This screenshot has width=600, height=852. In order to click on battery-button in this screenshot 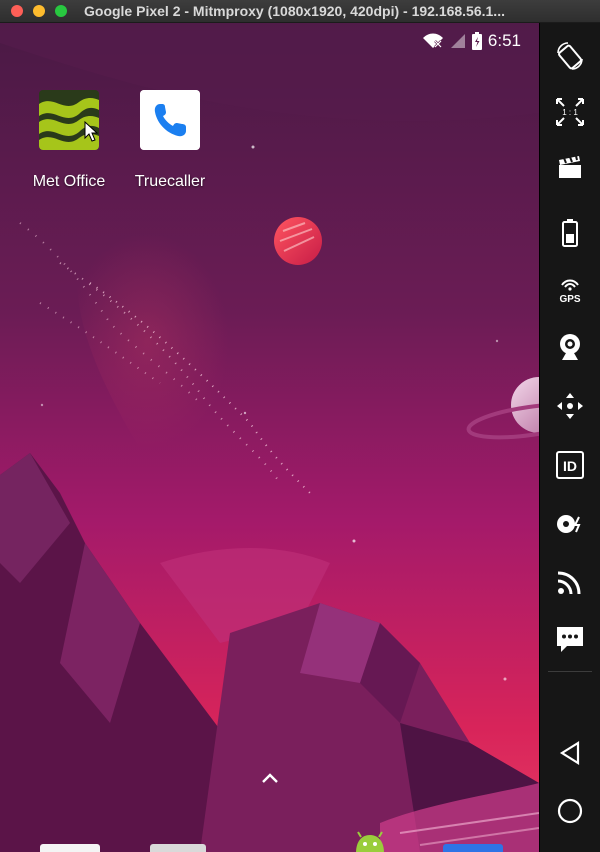, I will do `click(570, 233)`.